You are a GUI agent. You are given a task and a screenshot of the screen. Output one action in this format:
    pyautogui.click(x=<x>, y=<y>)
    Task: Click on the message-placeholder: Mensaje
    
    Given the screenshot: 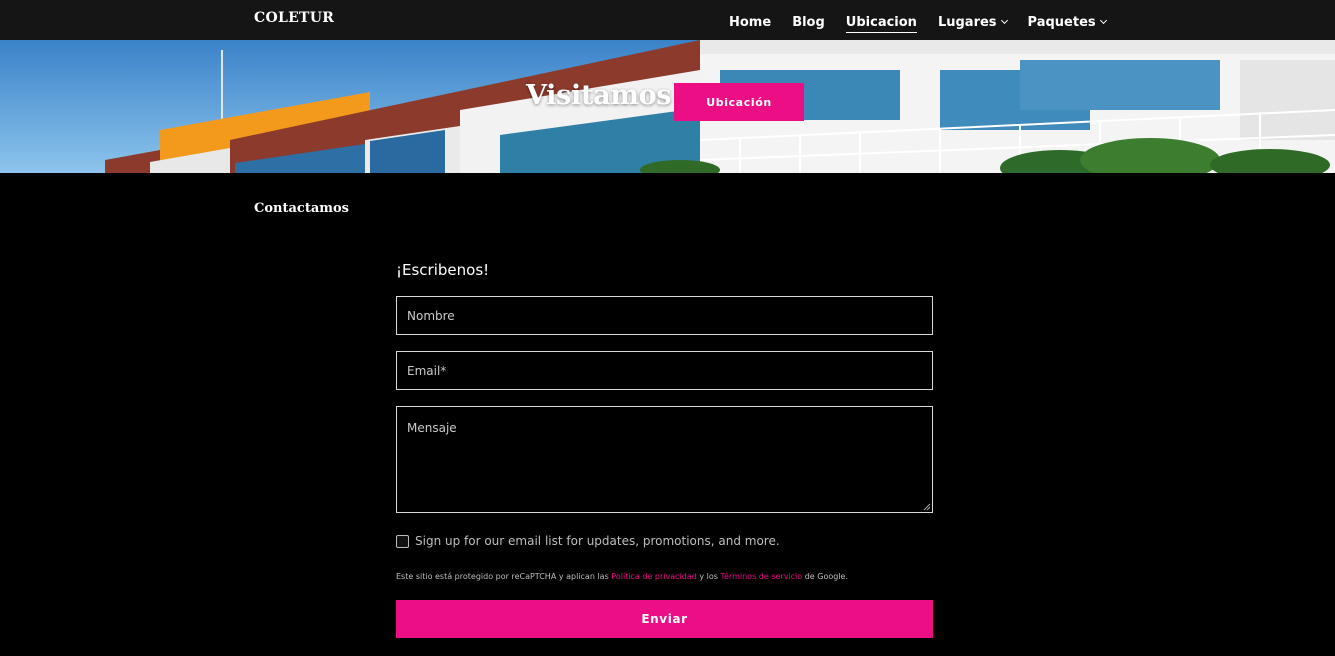 What is the action you would take?
    pyautogui.click(x=432, y=428)
    